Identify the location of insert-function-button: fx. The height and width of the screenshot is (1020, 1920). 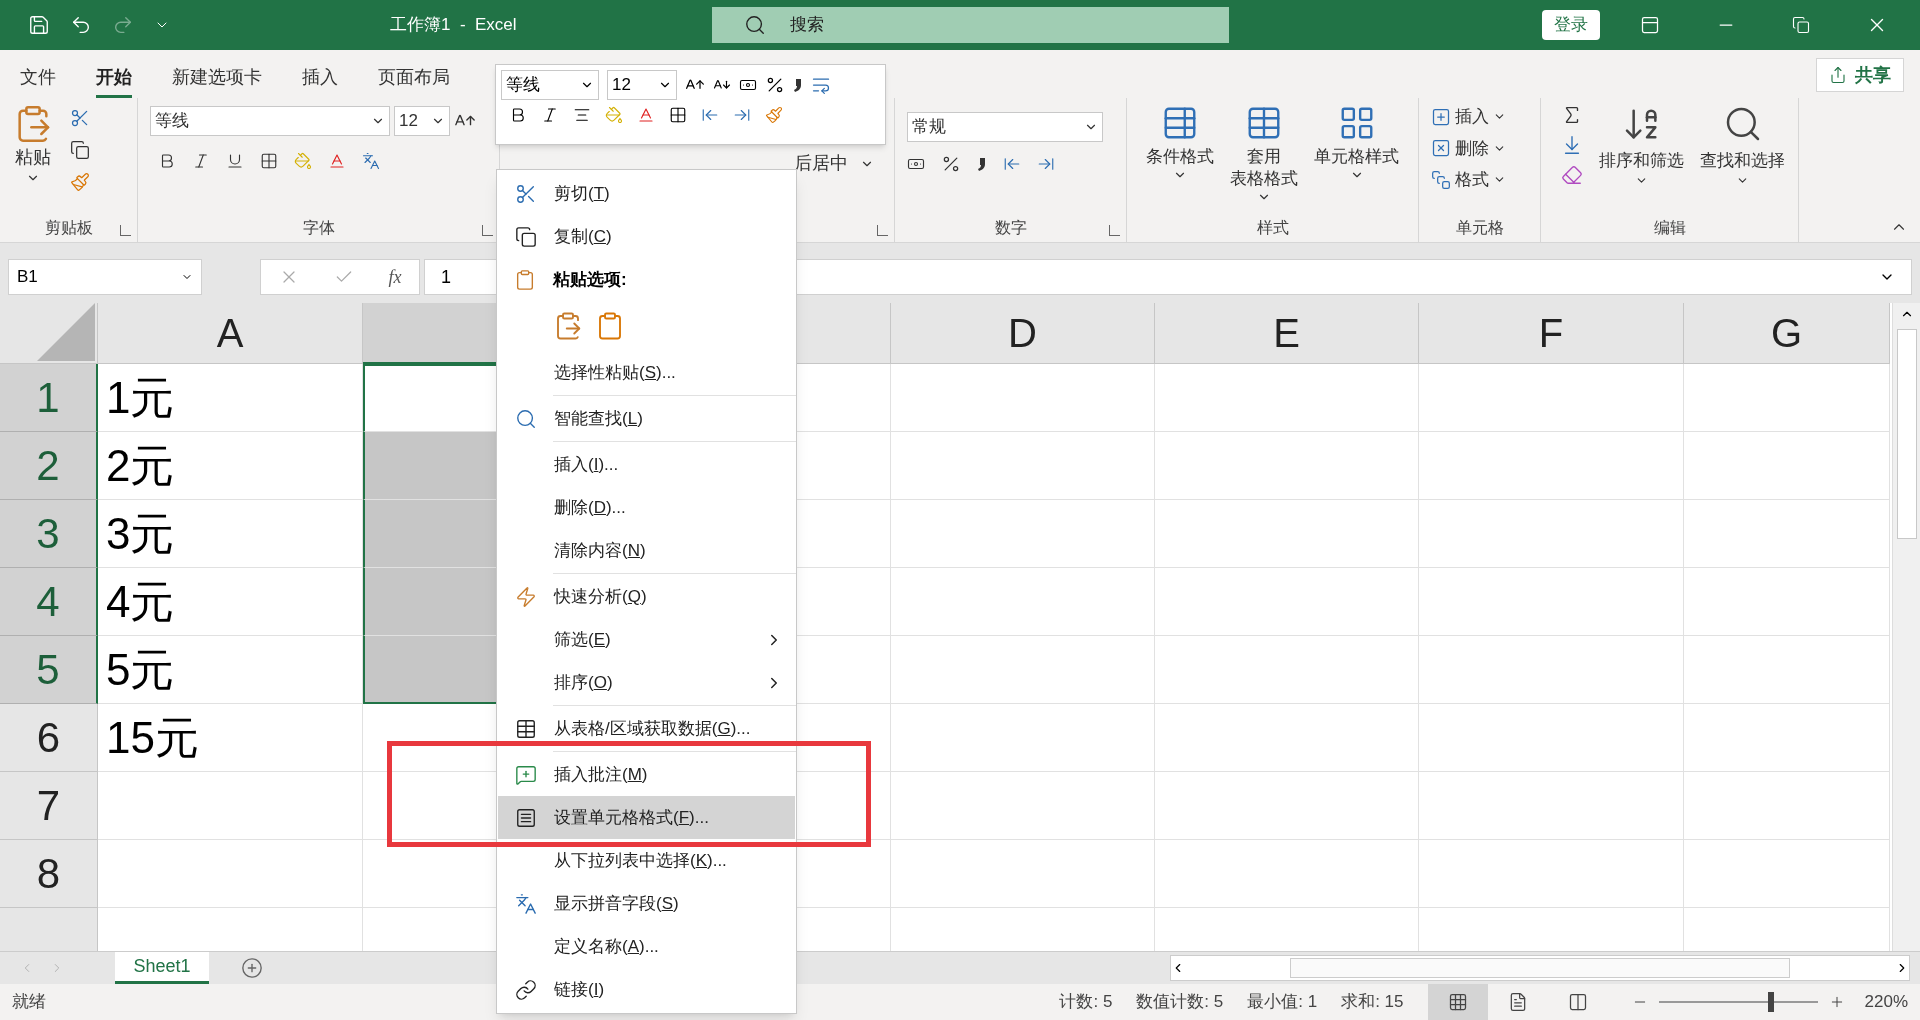
(395, 277).